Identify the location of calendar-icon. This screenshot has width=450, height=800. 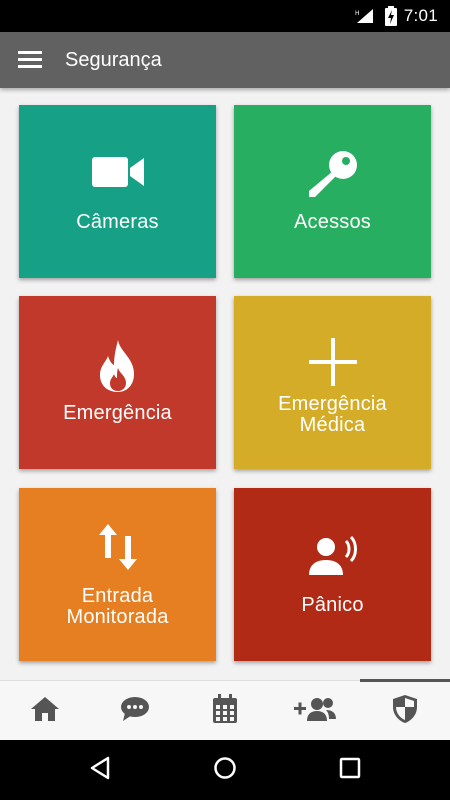
(225, 711).